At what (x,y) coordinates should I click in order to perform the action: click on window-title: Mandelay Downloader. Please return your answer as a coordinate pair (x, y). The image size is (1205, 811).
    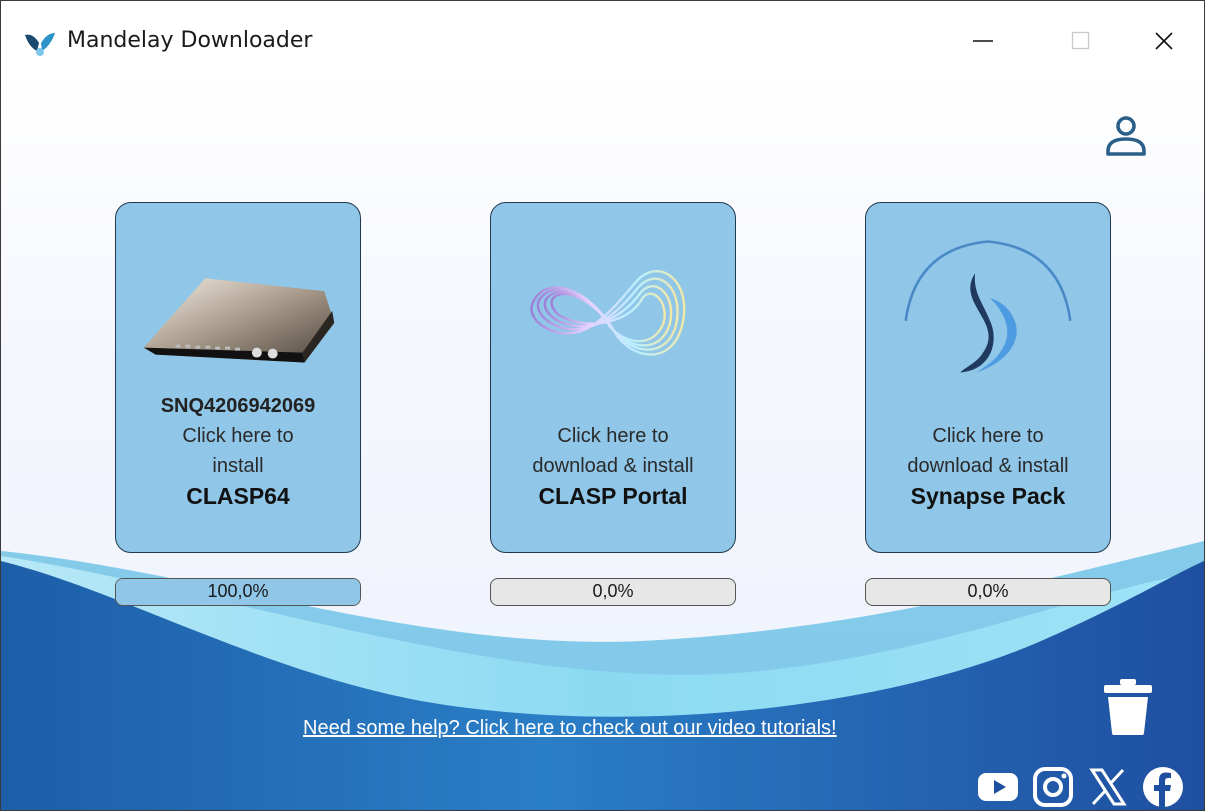
    Looking at the image, I should click on (190, 40).